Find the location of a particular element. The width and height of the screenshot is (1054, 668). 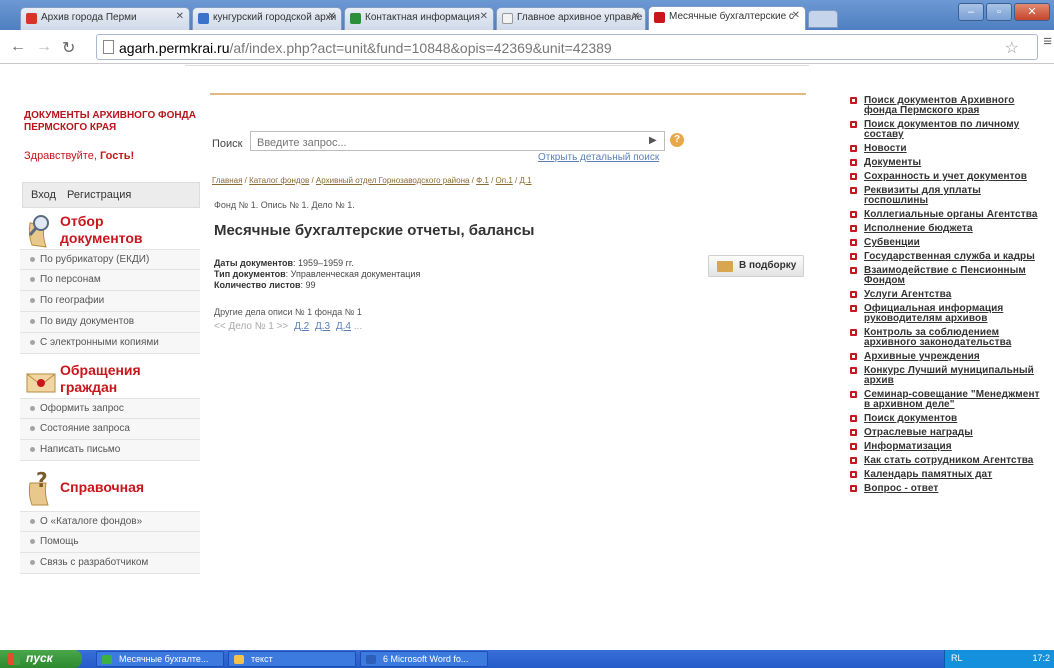

tab-favicon-icon is located at coordinates (659, 17).